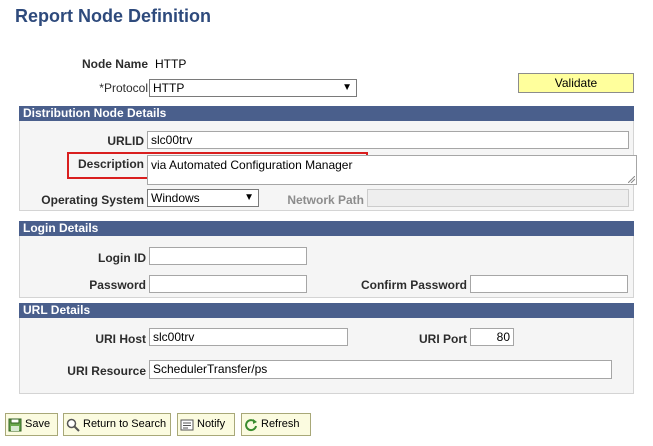 The width and height of the screenshot is (653, 446). Describe the element at coordinates (106, 371) in the screenshot. I see `uri-resource-label: URI Resource` at that location.